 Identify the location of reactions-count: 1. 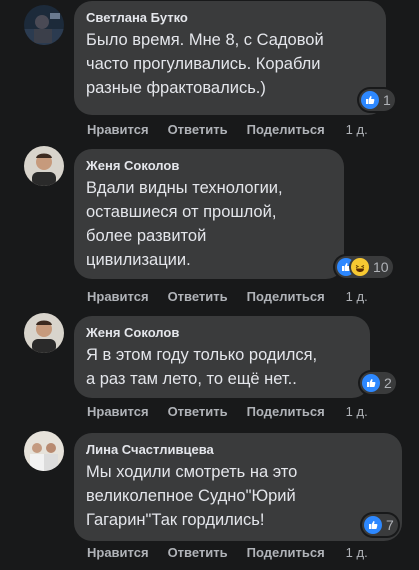
(387, 100).